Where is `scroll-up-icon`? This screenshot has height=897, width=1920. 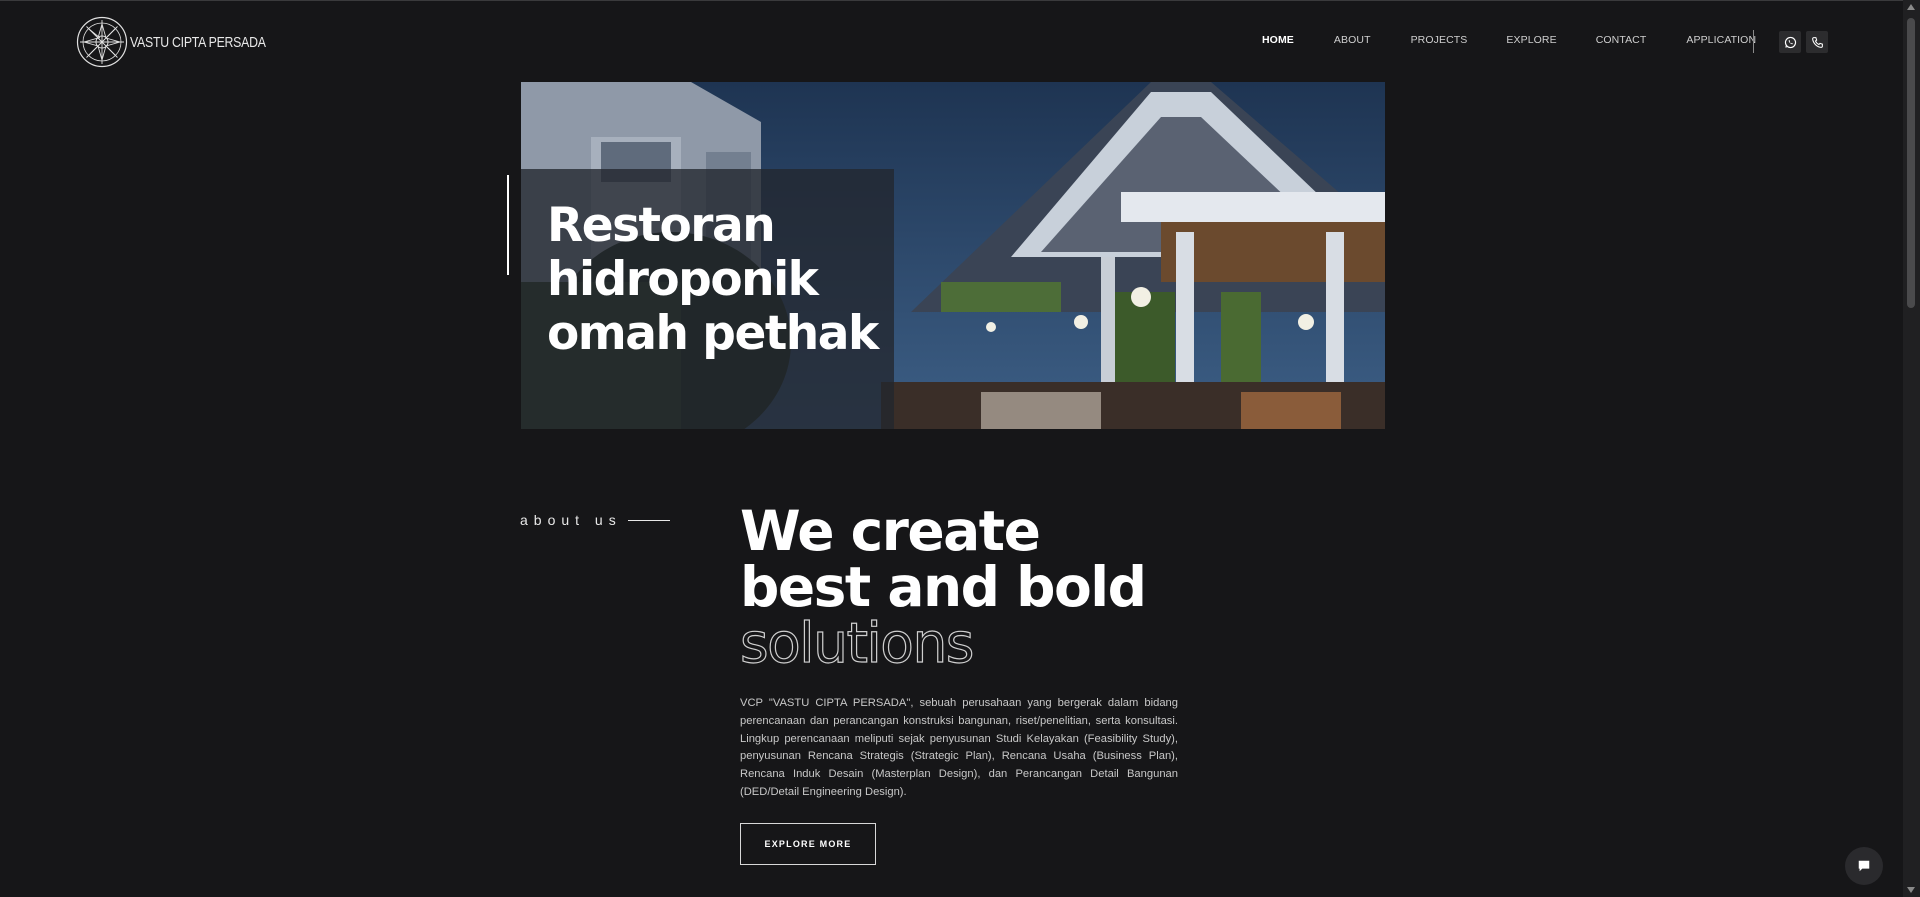
scroll-up-icon is located at coordinates (1911, 7).